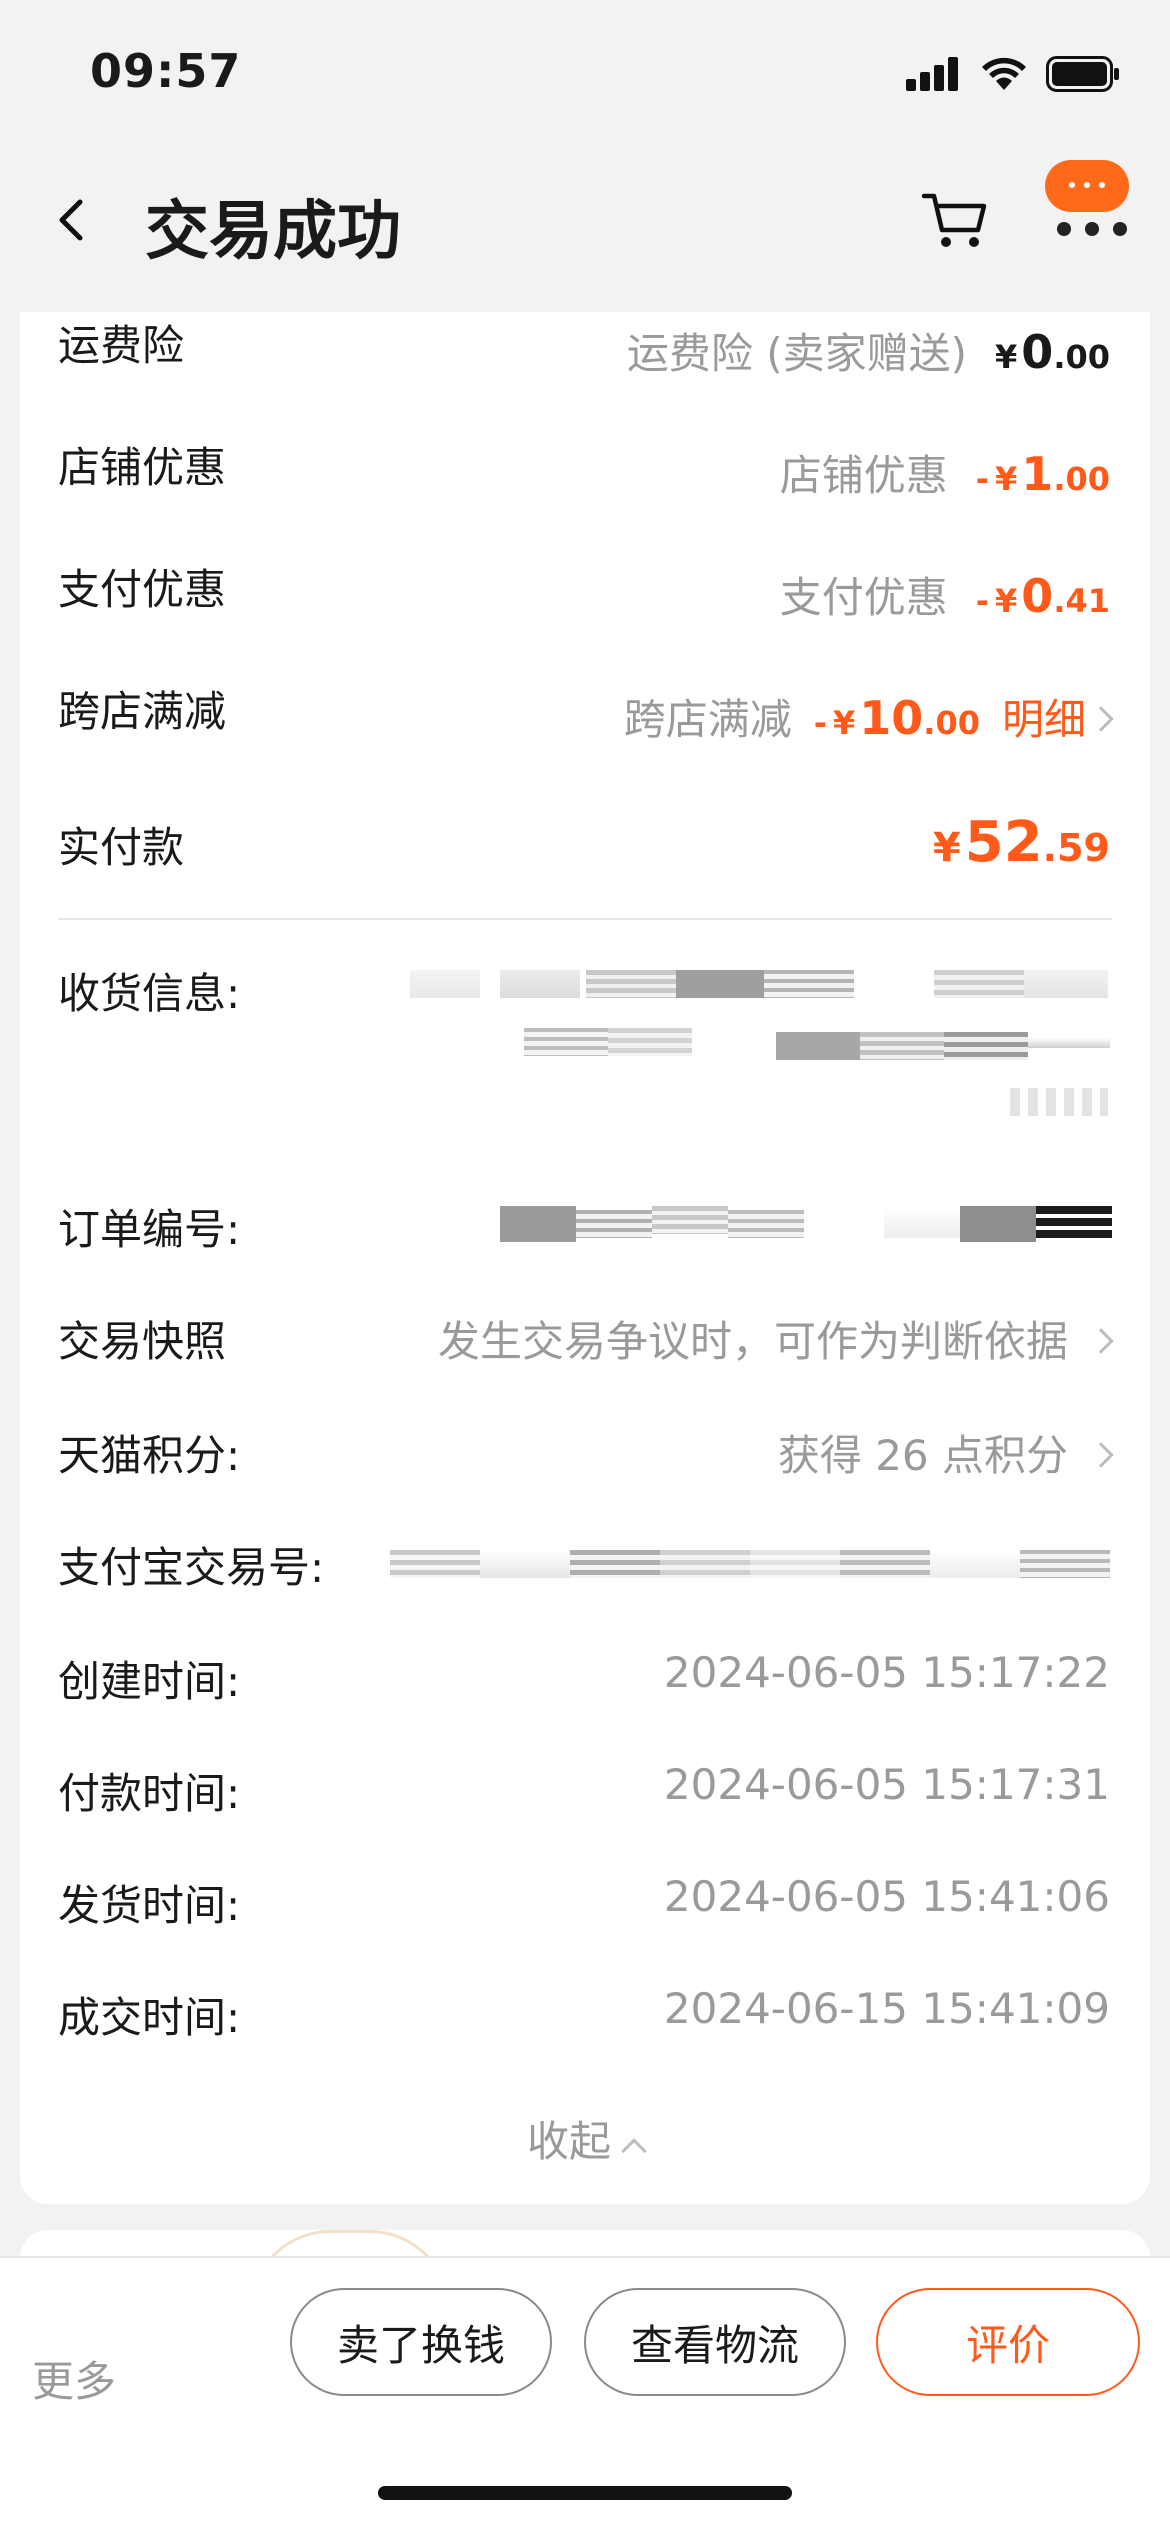 The width and height of the screenshot is (1170, 2532). What do you see at coordinates (149, 1681) in the screenshot?
I see `created-time-label: 创建时间:` at bounding box center [149, 1681].